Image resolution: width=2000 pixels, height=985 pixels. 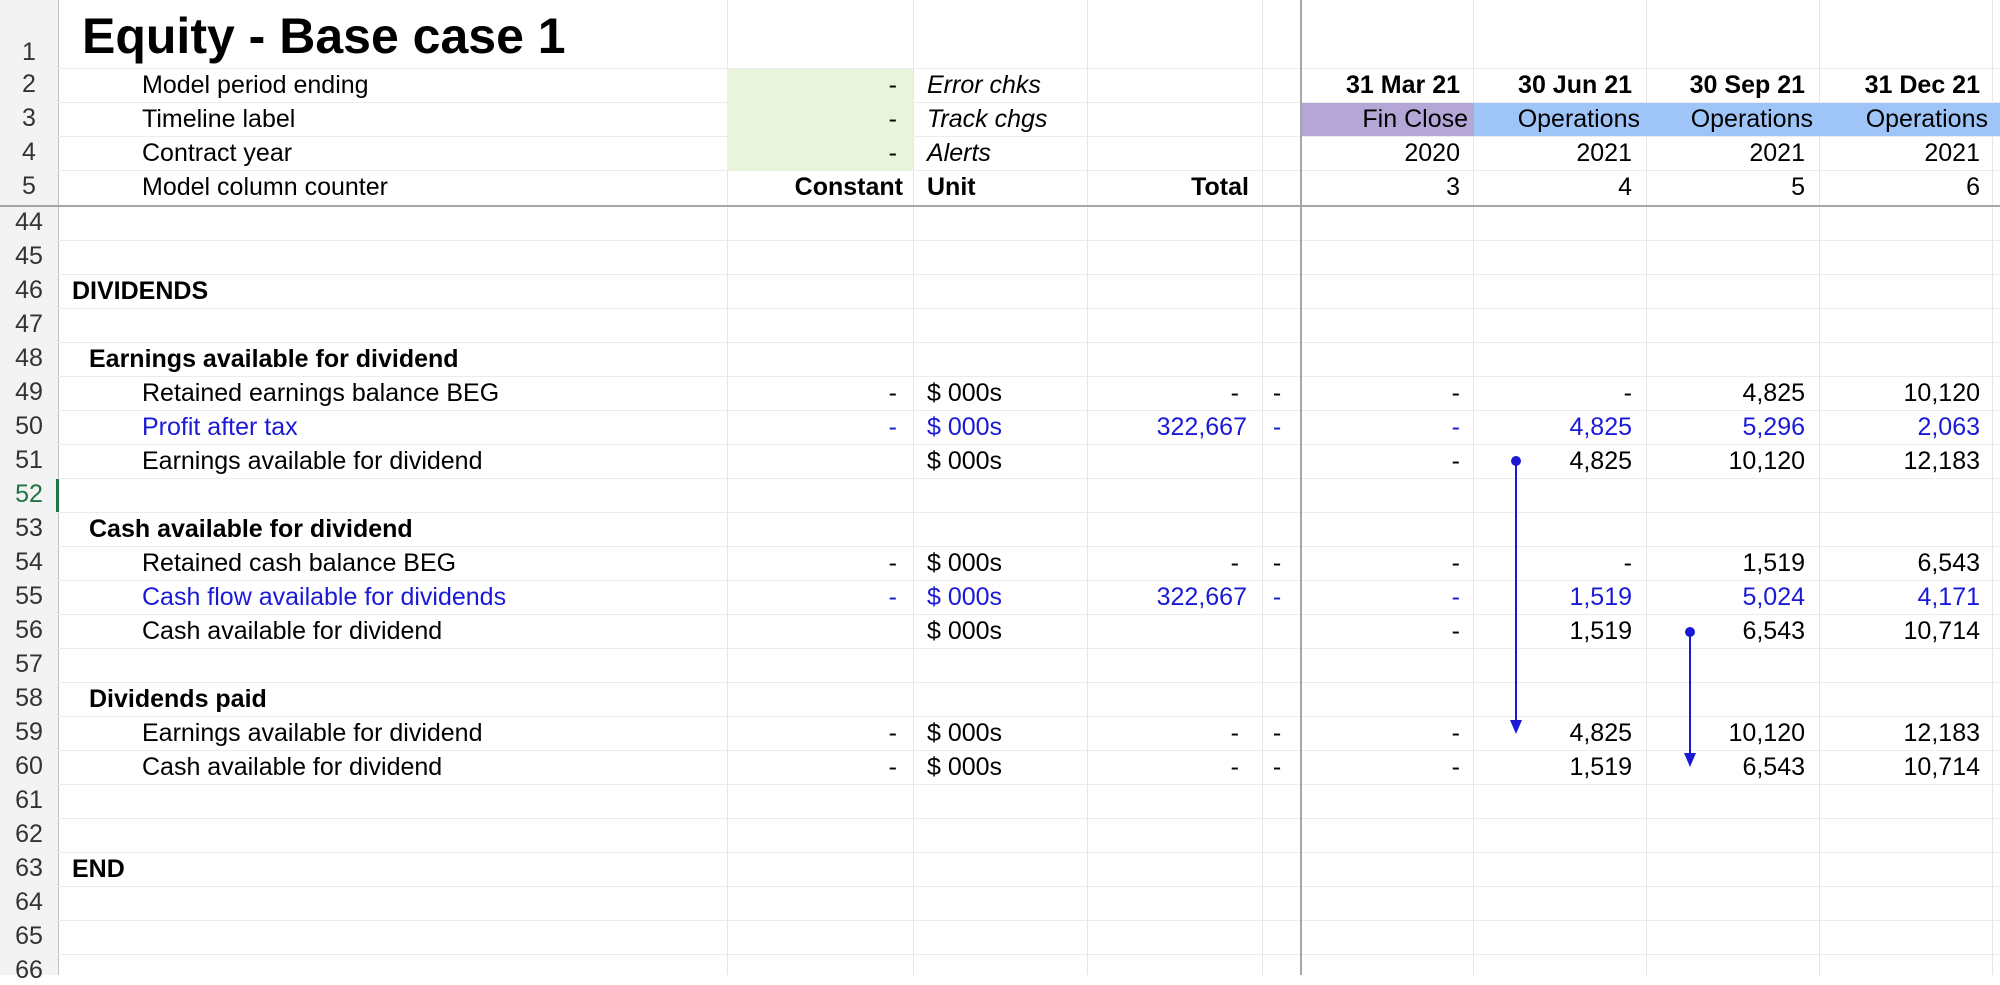 What do you see at coordinates (1900, 631) in the screenshot?
I see `value-cell: 10,714` at bounding box center [1900, 631].